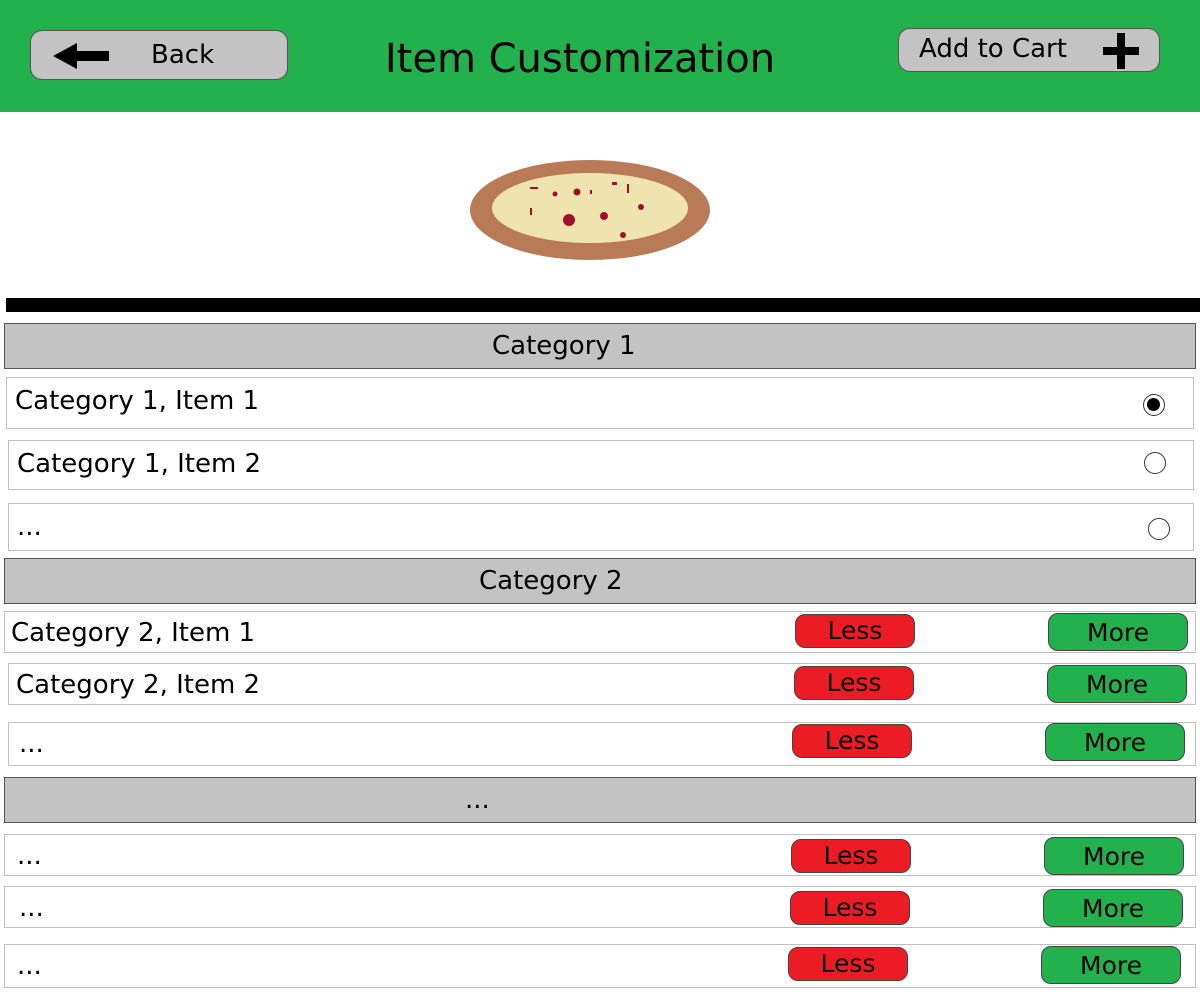  Describe the element at coordinates (600, 632) in the screenshot. I see `category-2-item-1-row: Category 2, Item 1 Less More` at that location.